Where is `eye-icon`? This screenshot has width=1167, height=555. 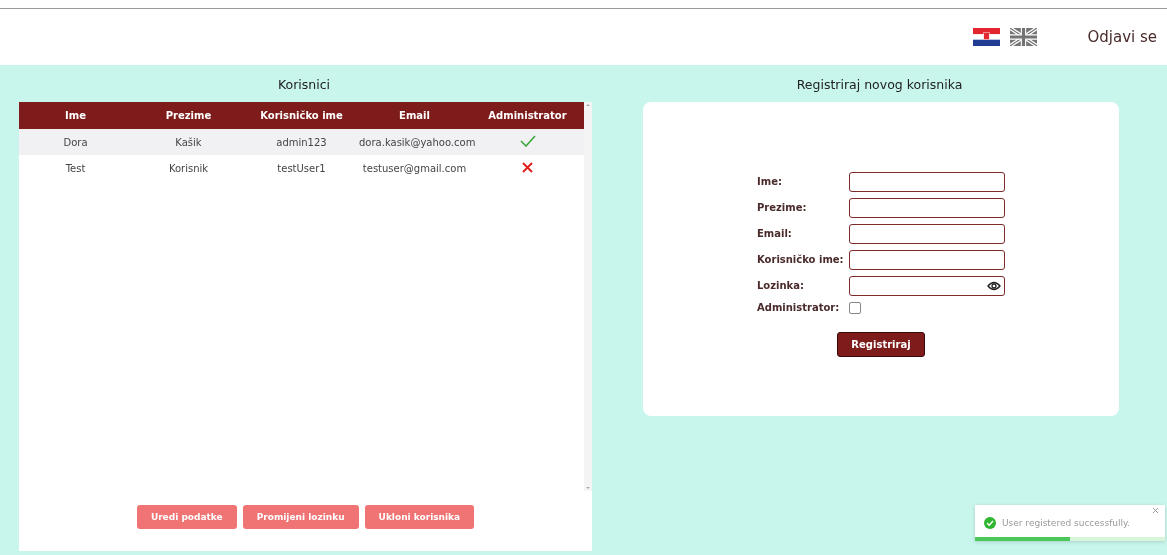 eye-icon is located at coordinates (994, 285).